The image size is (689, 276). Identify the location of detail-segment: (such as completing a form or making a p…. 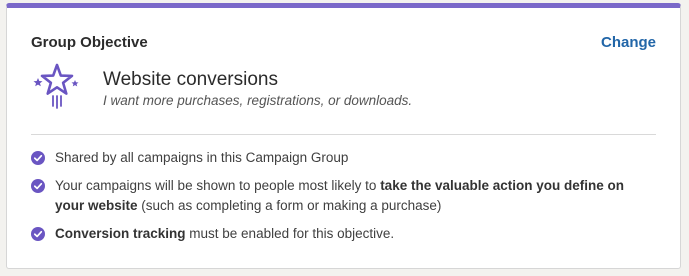
(289, 205).